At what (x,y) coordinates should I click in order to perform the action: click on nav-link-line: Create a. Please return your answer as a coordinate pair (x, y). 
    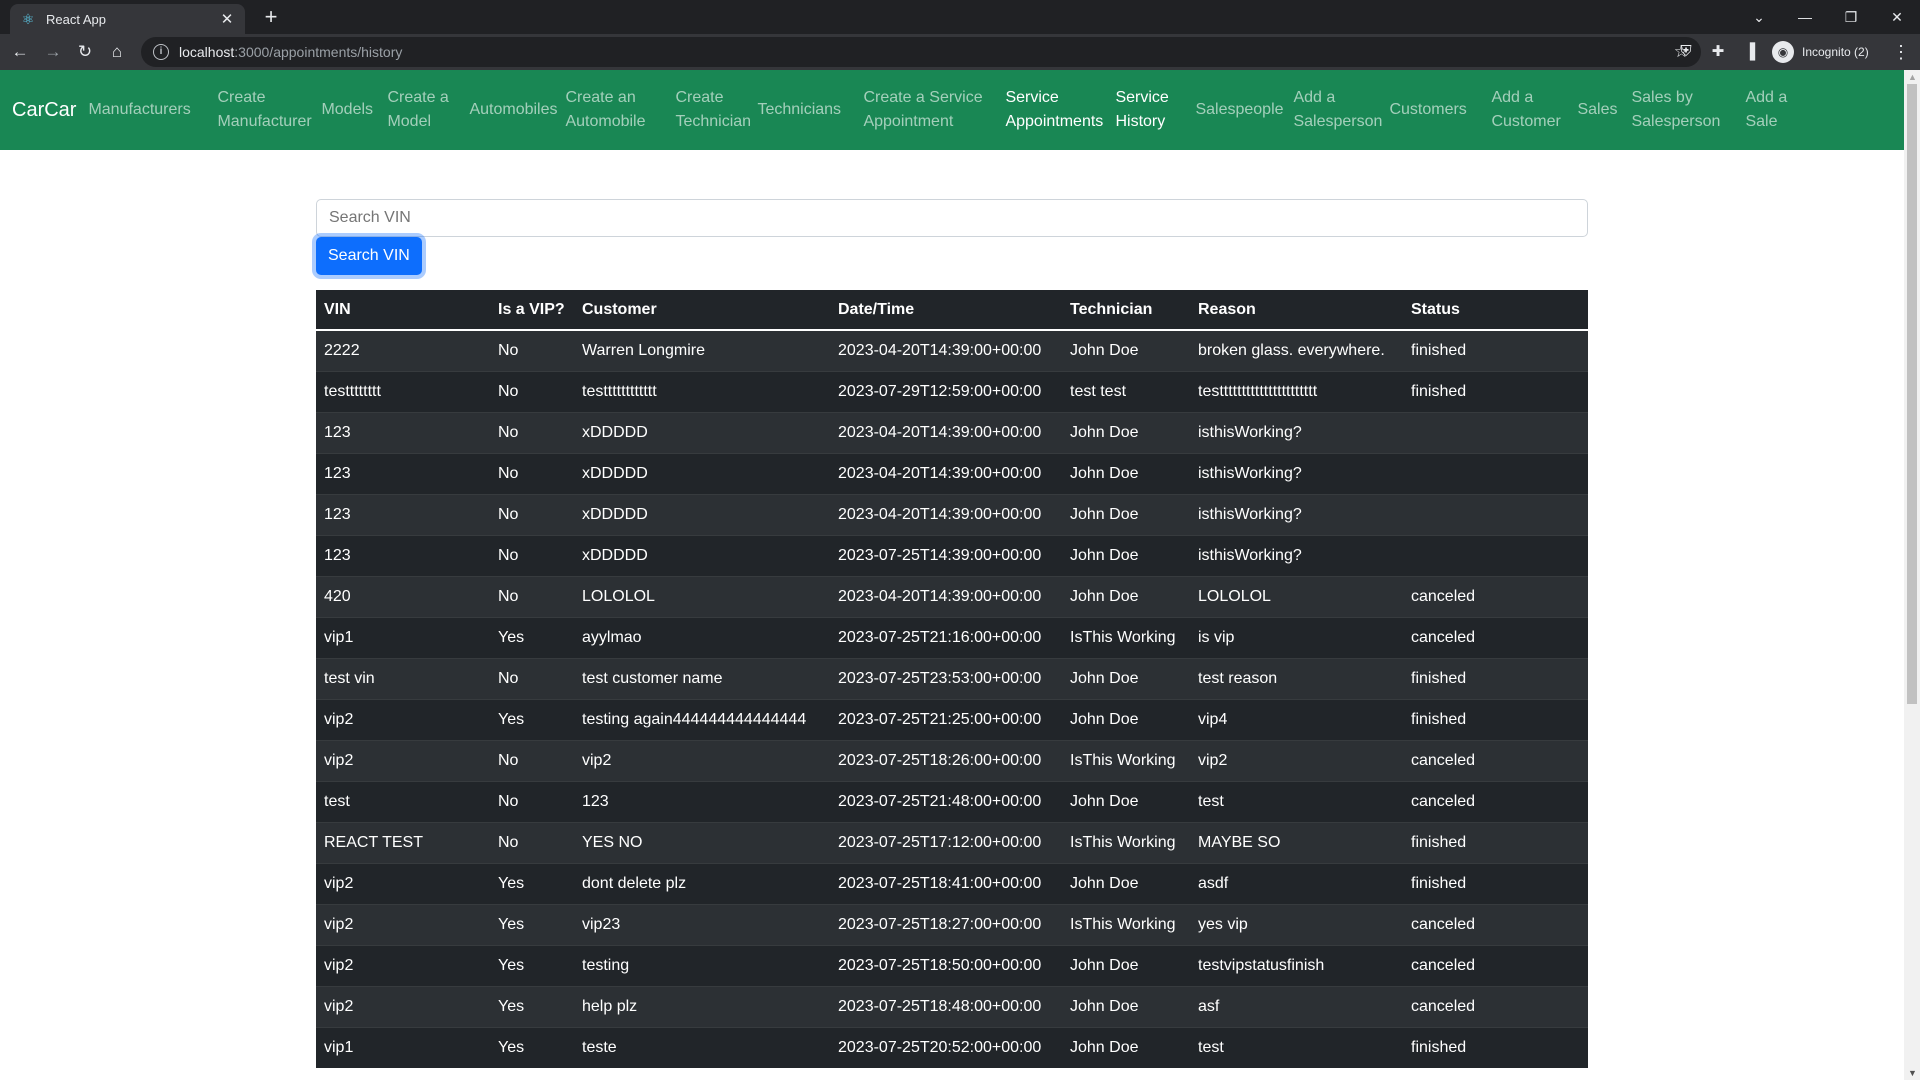
    Looking at the image, I should click on (418, 97).